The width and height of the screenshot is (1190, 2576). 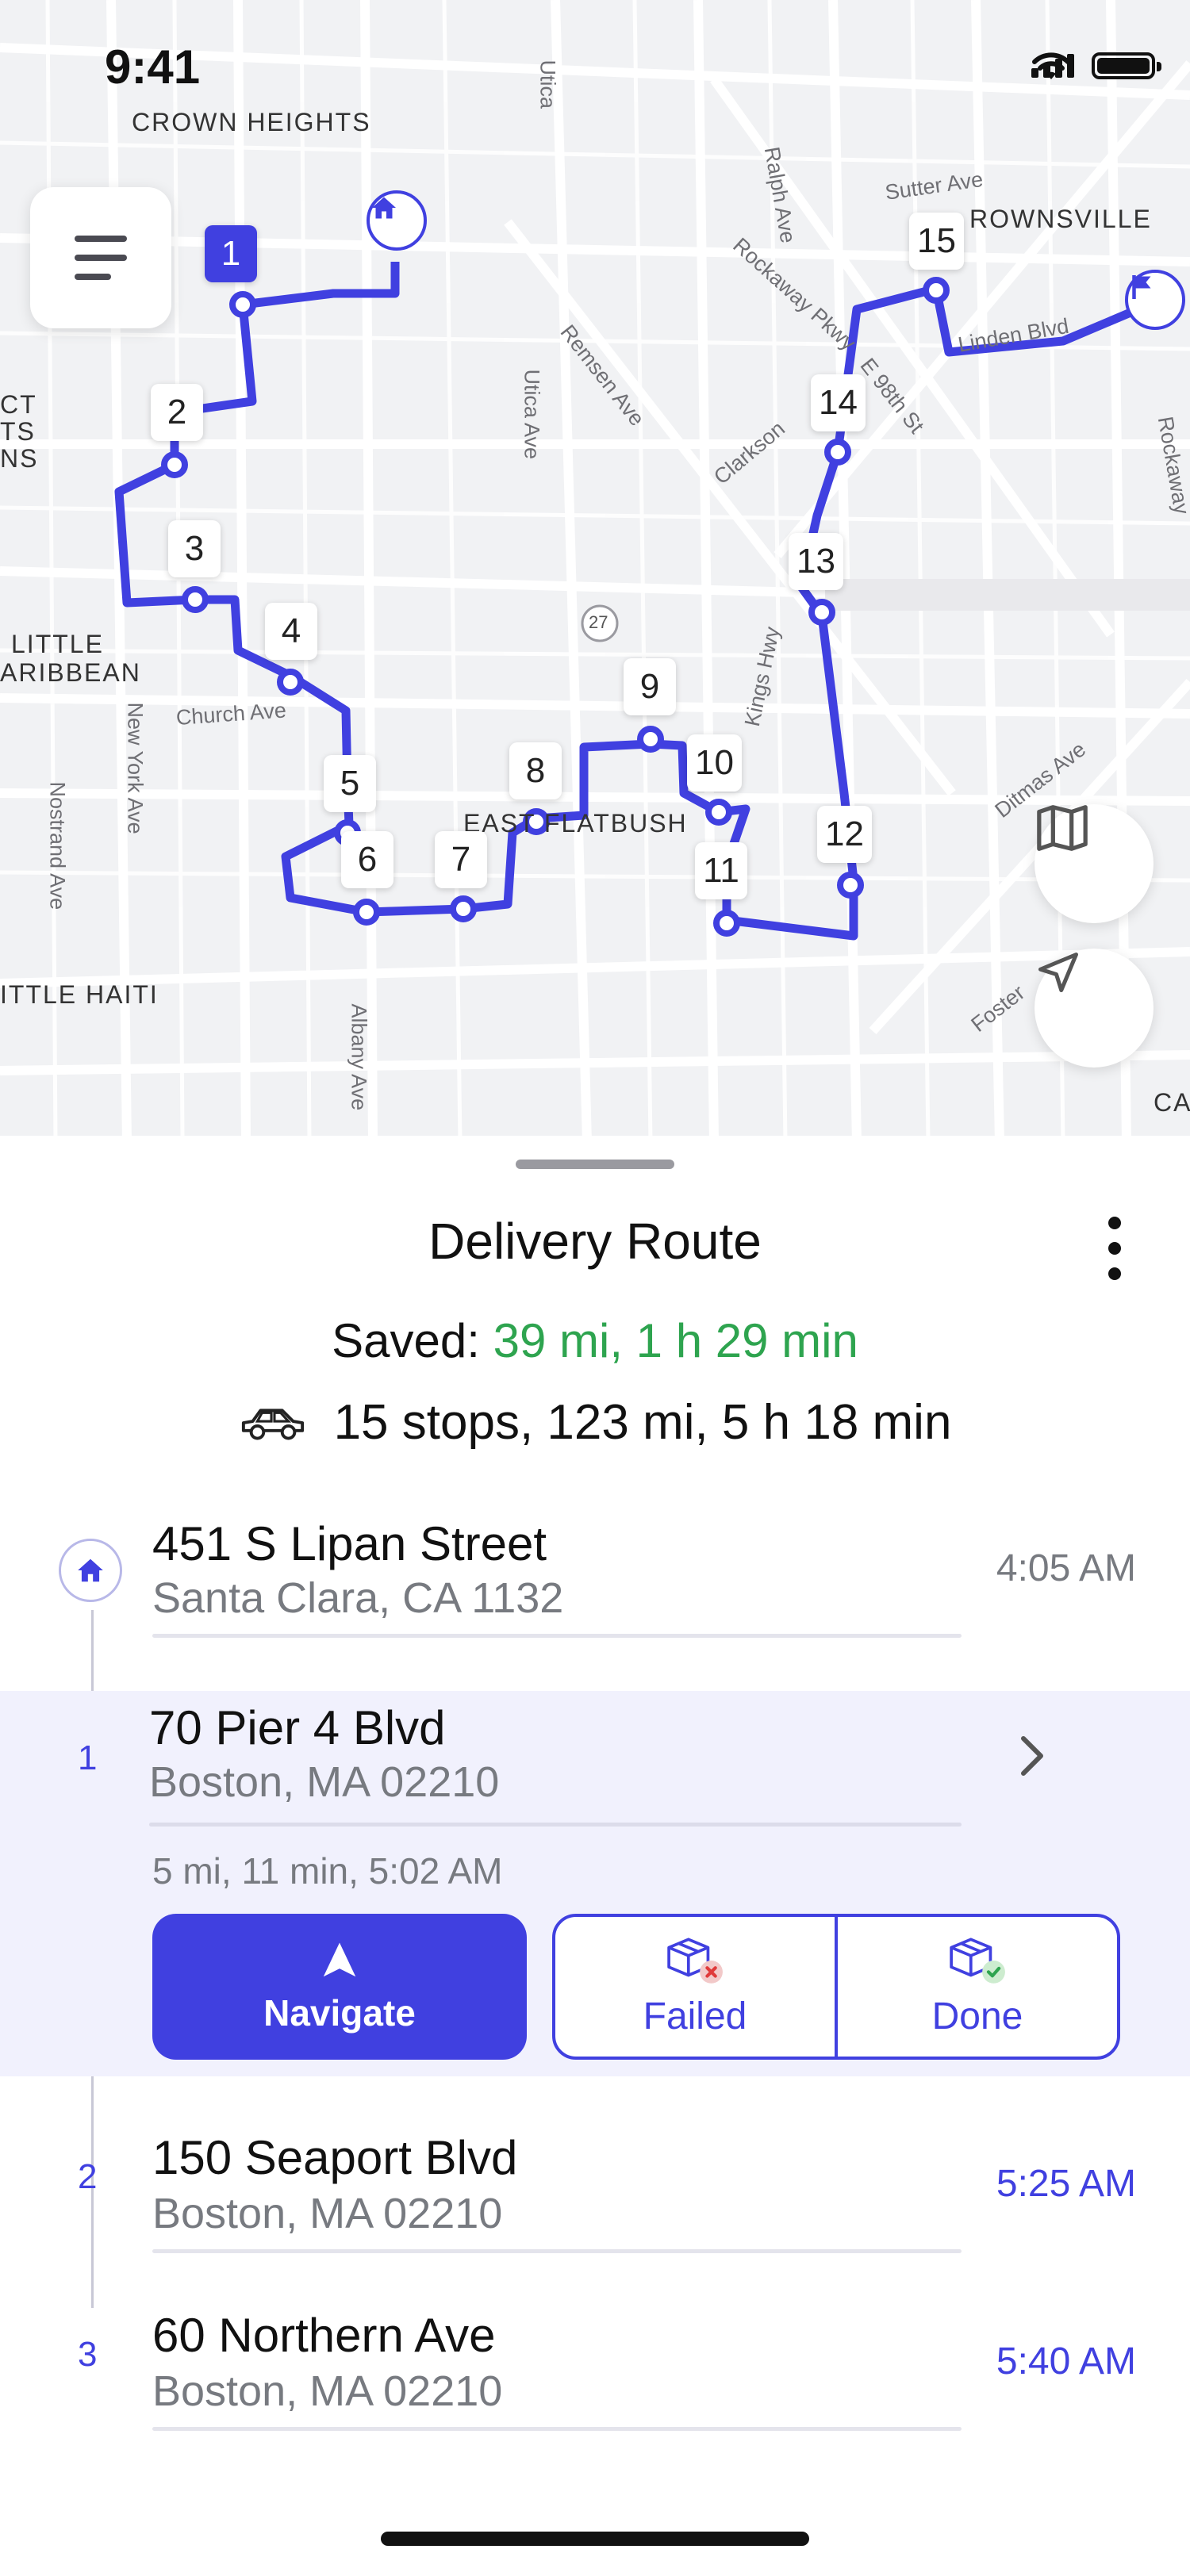 What do you see at coordinates (695, 1961) in the screenshot?
I see `package-failed-icon` at bounding box center [695, 1961].